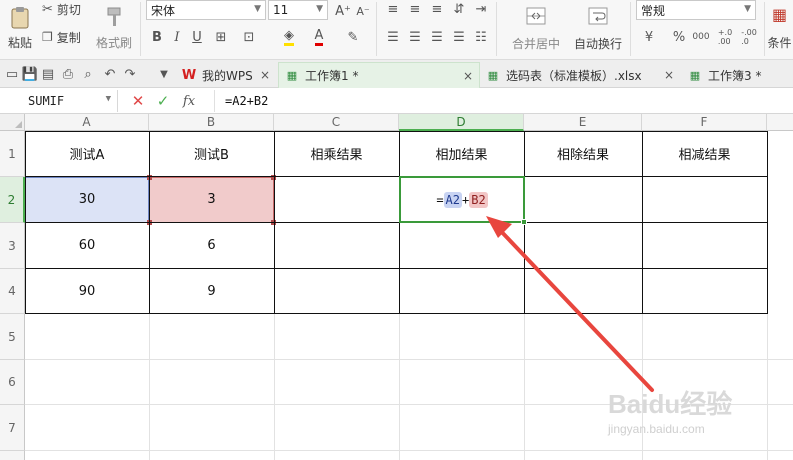 The image size is (793, 460). What do you see at coordinates (679, 37) in the screenshot?
I see `percent-button: %` at bounding box center [679, 37].